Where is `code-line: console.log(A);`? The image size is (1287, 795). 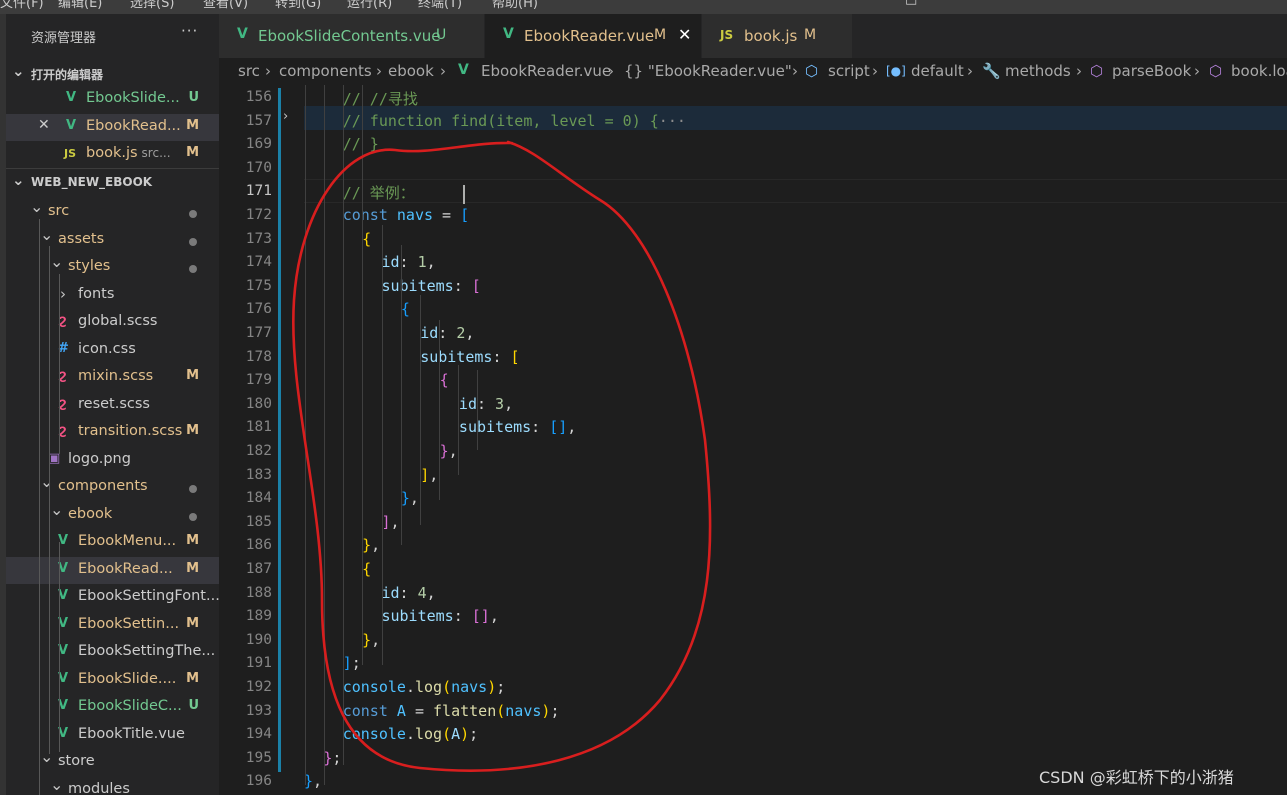
code-line: console.log(A); is located at coordinates (410, 734).